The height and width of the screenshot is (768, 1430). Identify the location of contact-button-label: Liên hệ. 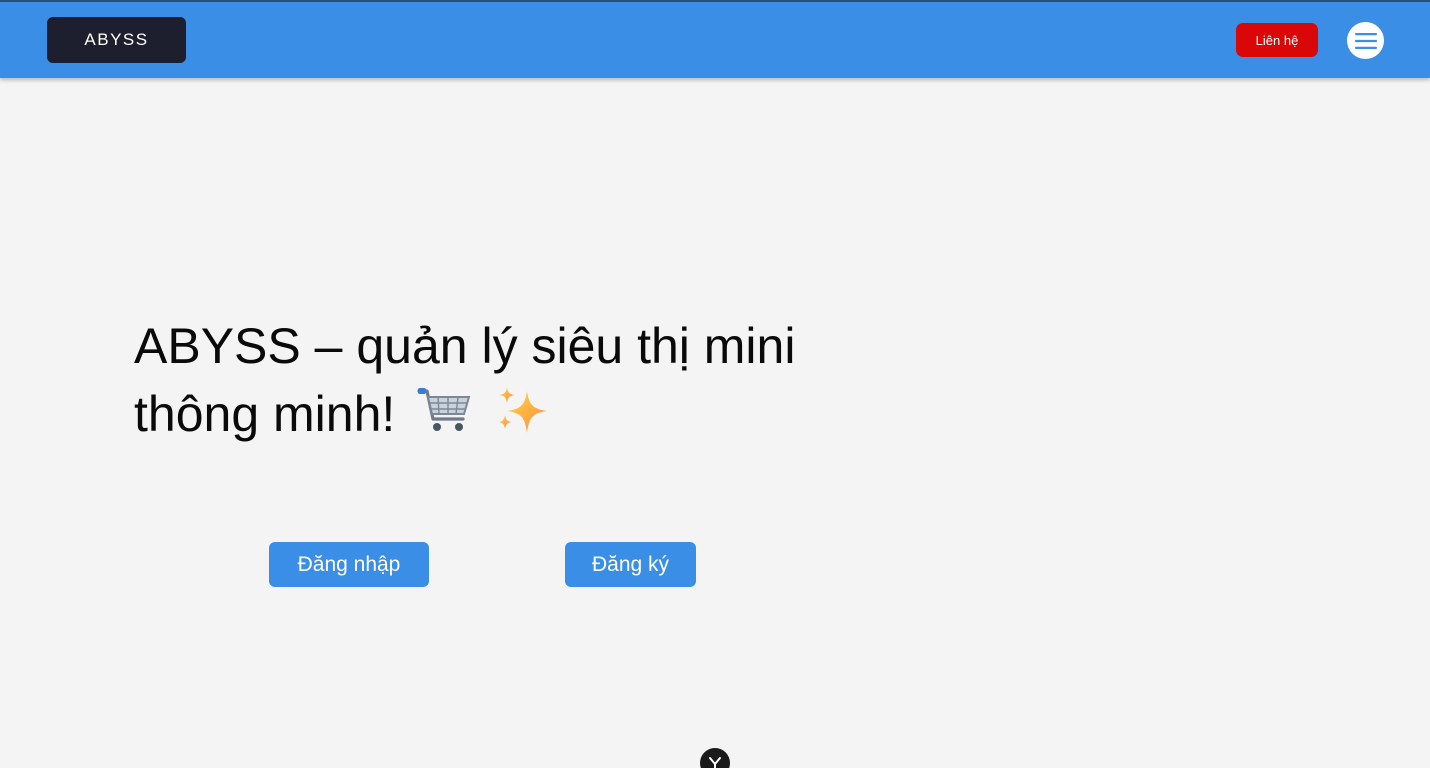
(1277, 40).